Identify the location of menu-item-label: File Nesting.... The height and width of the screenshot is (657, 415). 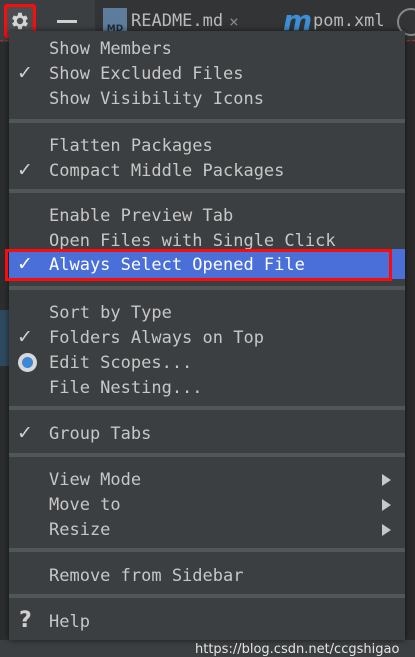
(126, 388).